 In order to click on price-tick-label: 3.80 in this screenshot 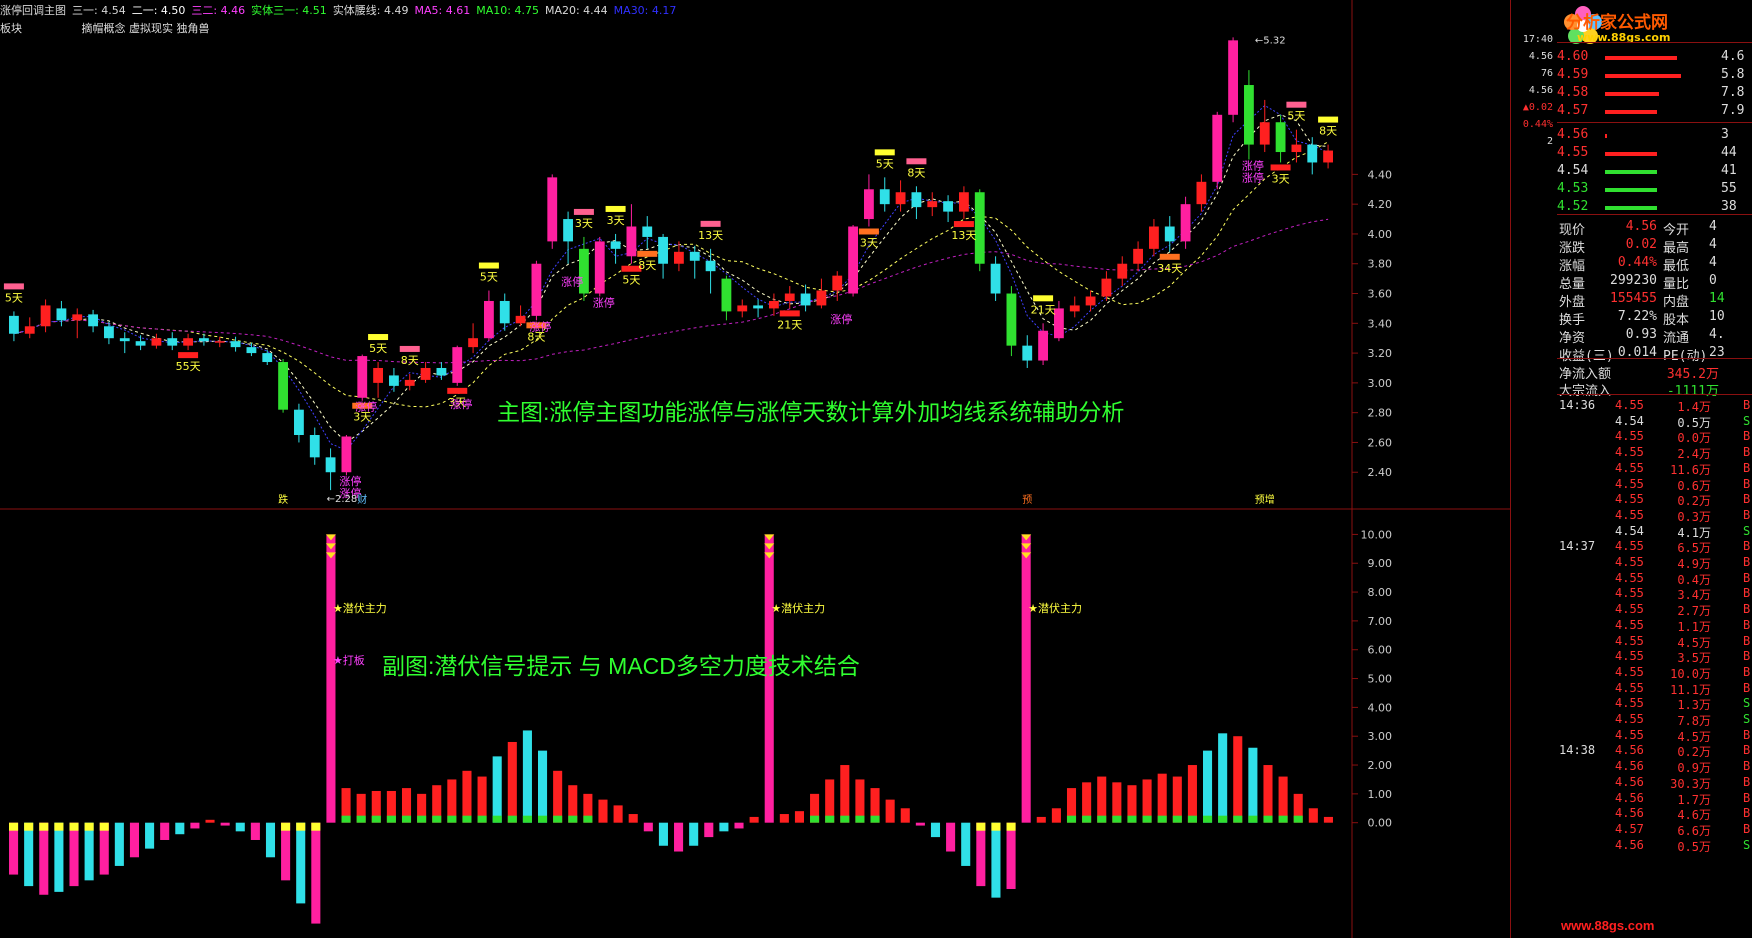, I will do `click(1380, 264)`.